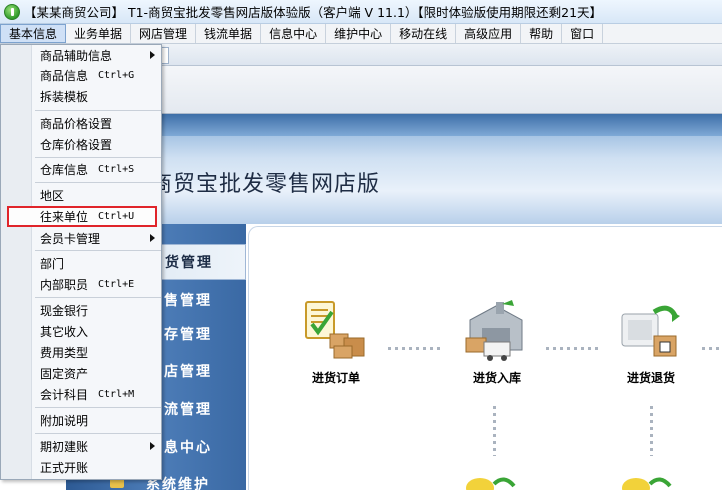 The width and height of the screenshot is (722, 490). I want to click on menu-advanced: 高级应用, so click(489, 33).